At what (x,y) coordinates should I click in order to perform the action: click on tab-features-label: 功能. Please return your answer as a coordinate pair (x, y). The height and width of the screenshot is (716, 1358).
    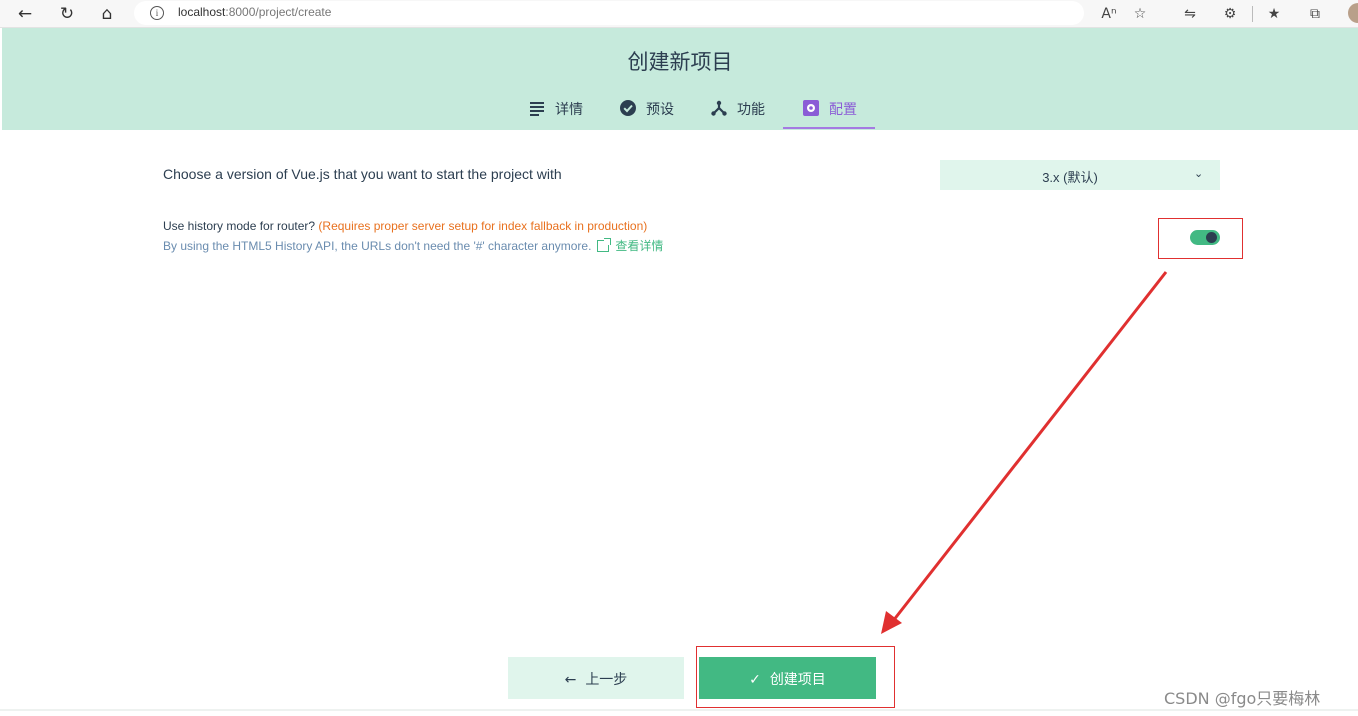
    Looking at the image, I should click on (751, 110).